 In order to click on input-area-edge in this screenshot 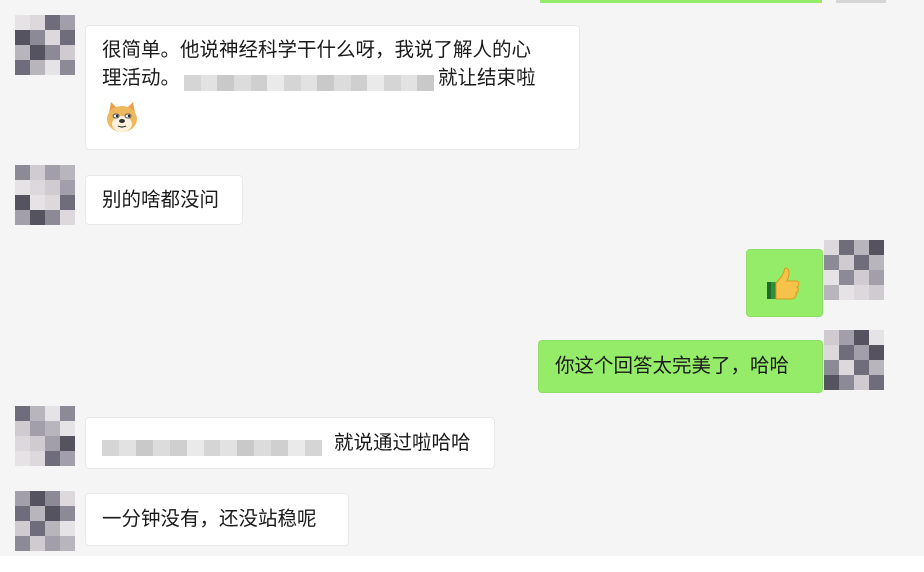, I will do `click(462, 564)`.